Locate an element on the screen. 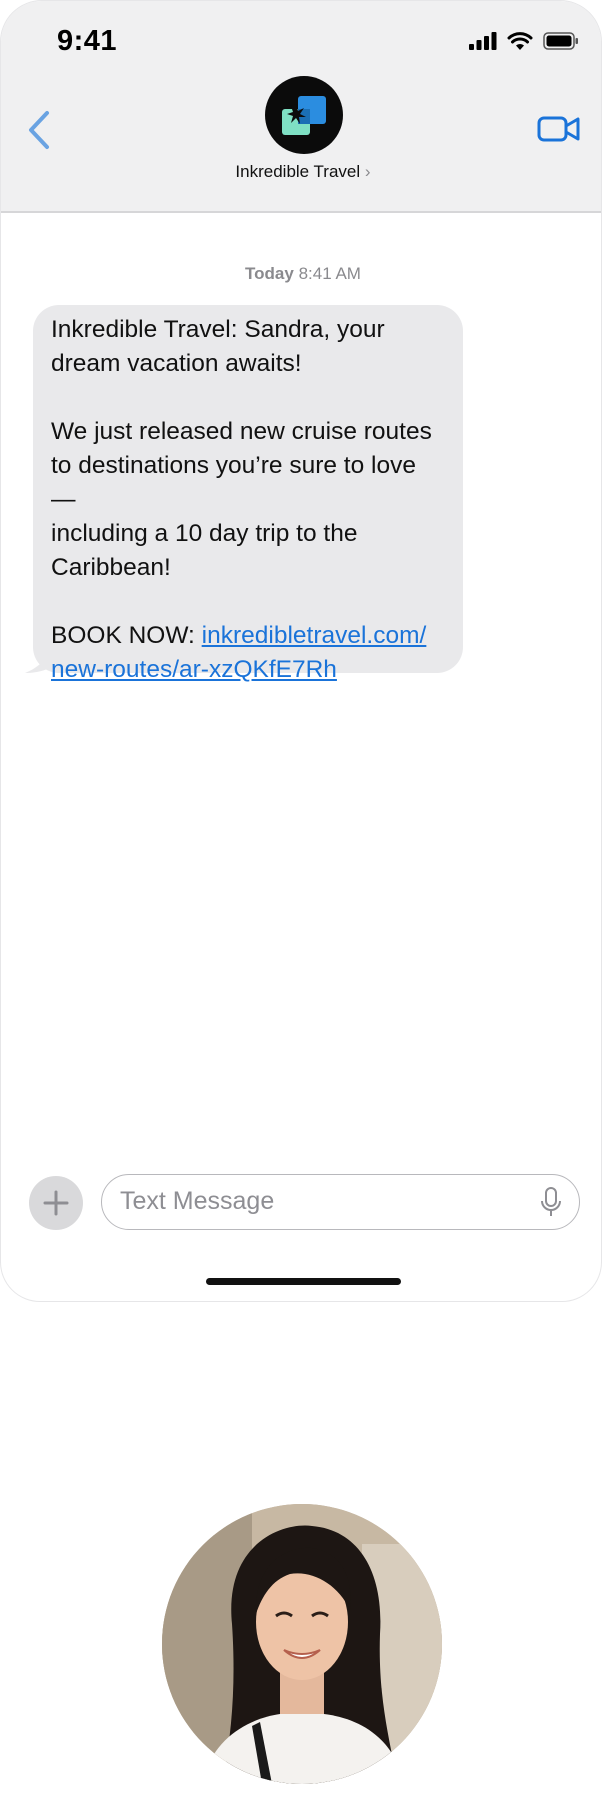 The width and height of the screenshot is (604, 1806). contact-logo-avatar is located at coordinates (304, 115).